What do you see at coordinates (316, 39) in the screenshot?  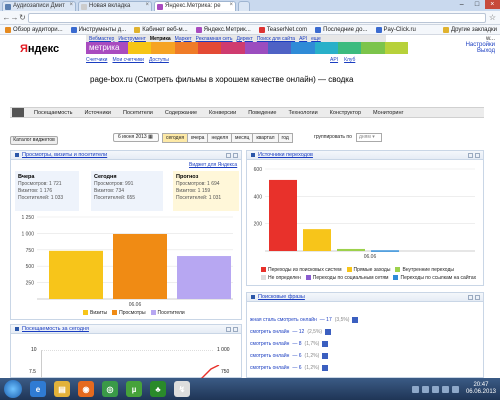 I see `service-link: еще` at bounding box center [316, 39].